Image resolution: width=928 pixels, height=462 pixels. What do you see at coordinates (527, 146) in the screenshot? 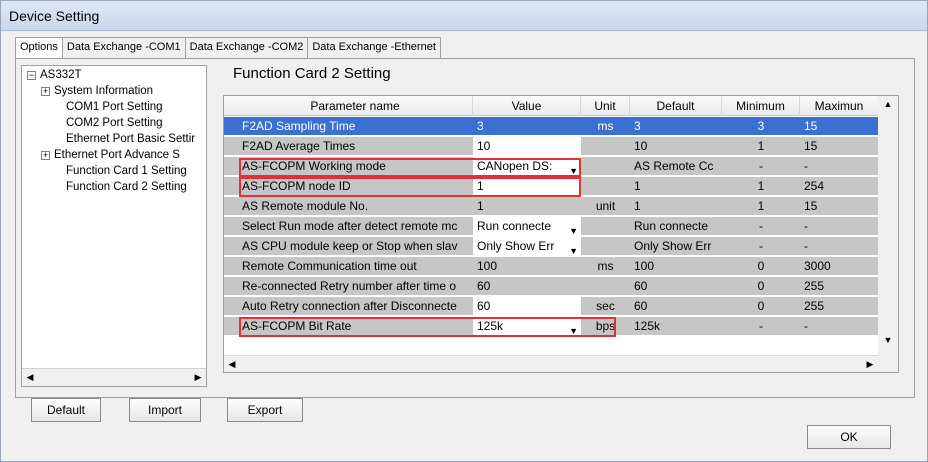
I see `param-value: 10` at bounding box center [527, 146].